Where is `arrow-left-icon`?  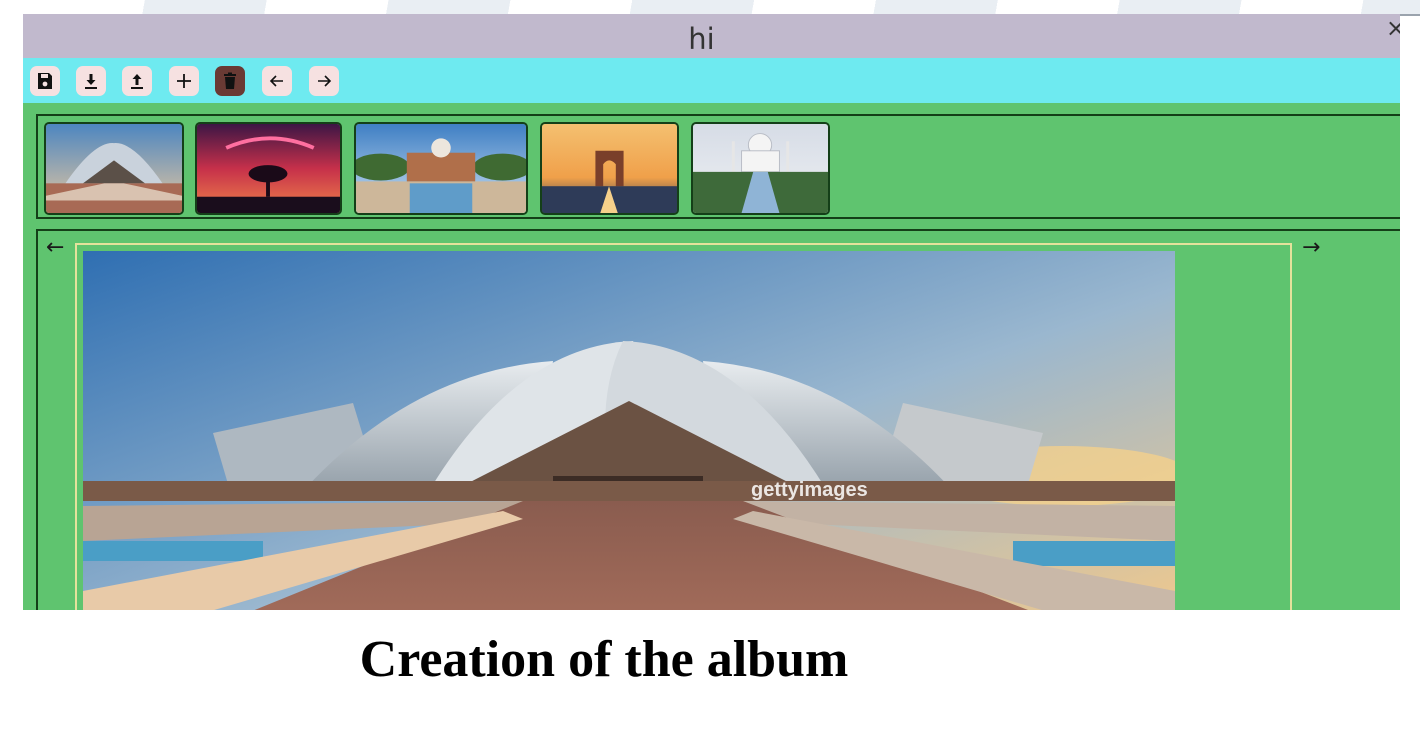 arrow-left-icon is located at coordinates (276, 81).